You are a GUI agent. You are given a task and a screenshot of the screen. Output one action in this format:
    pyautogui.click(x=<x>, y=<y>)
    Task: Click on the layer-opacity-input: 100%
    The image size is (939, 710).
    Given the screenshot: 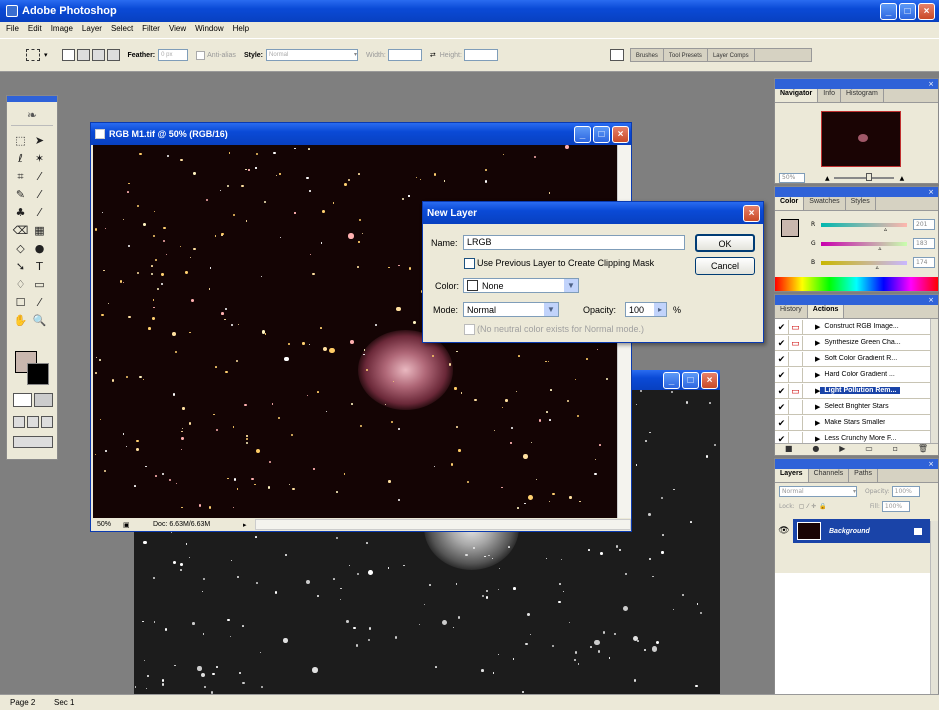 What is the action you would take?
    pyautogui.click(x=905, y=491)
    